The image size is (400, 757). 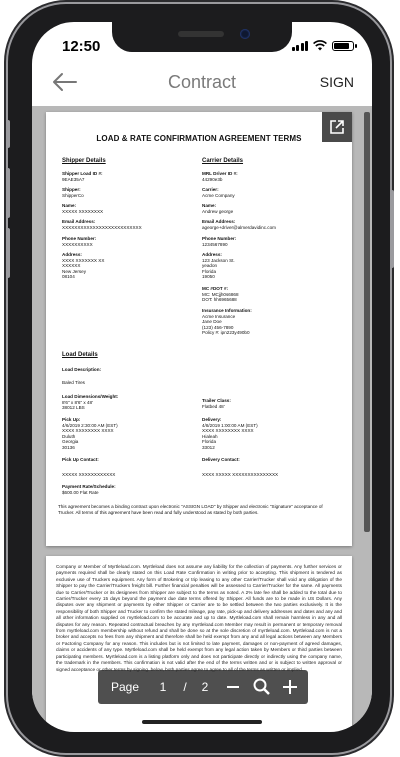 I want to click on pick-up-contact: Pick Up Contact:, so click(x=80, y=460).